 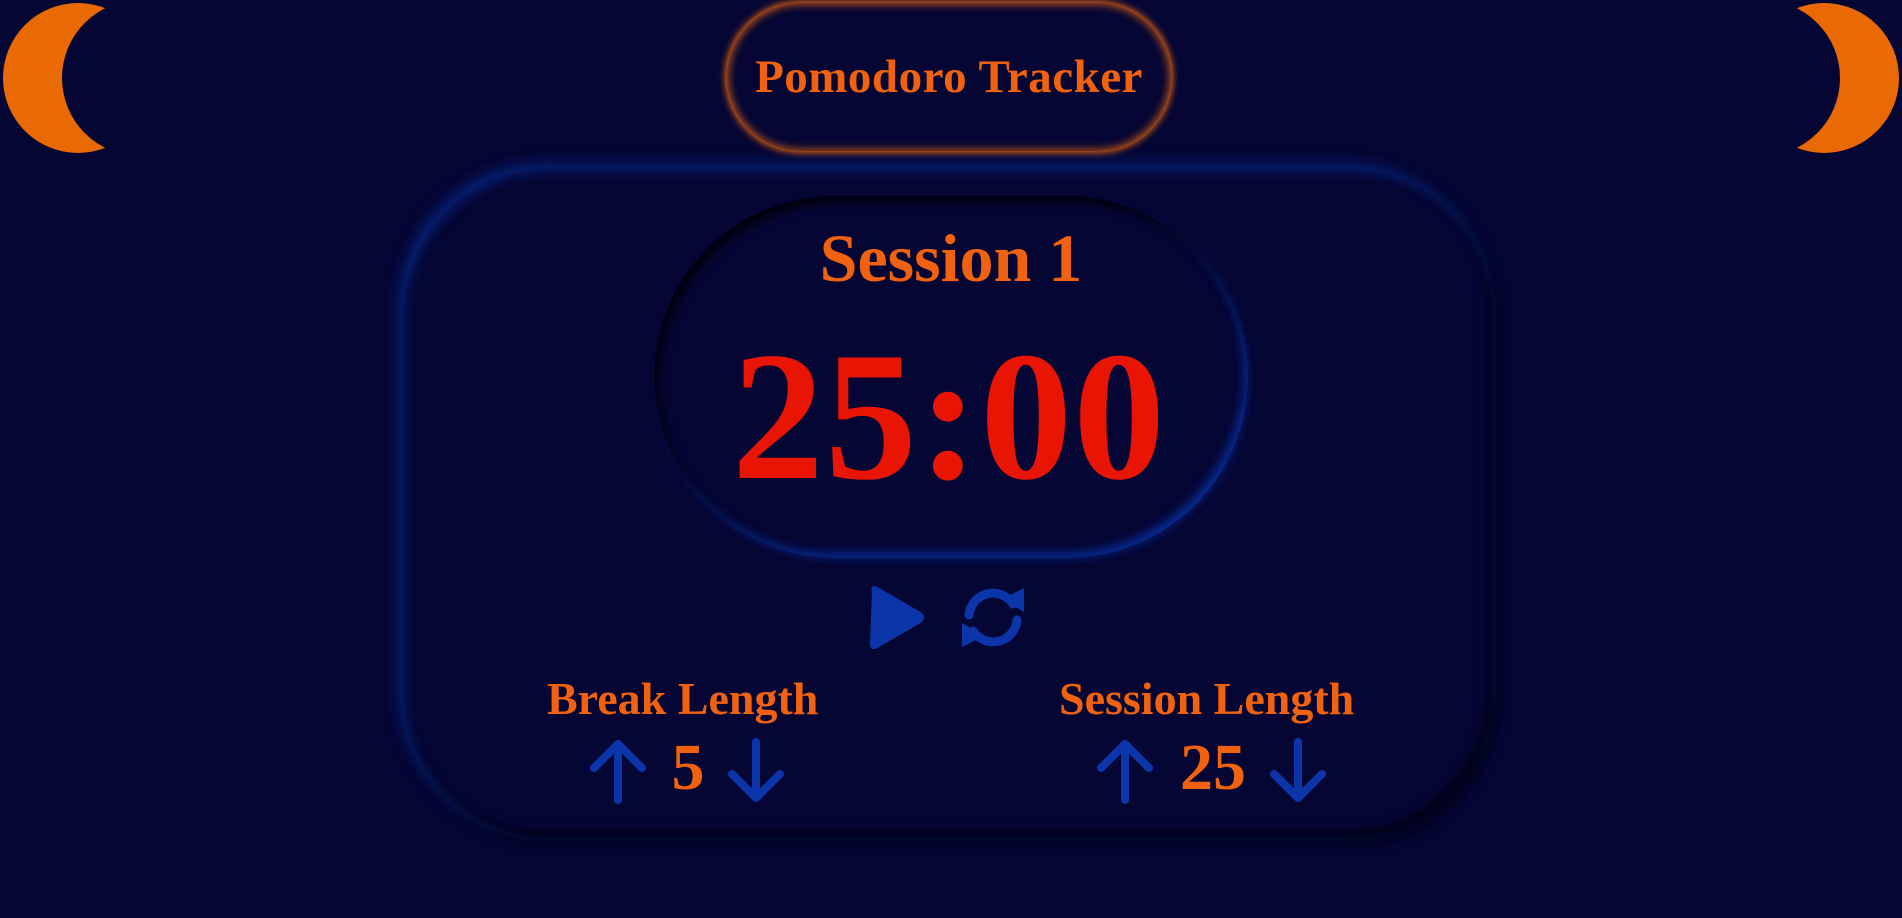 I want to click on crescent-moon-icon-right, so click(x=1824, y=78).